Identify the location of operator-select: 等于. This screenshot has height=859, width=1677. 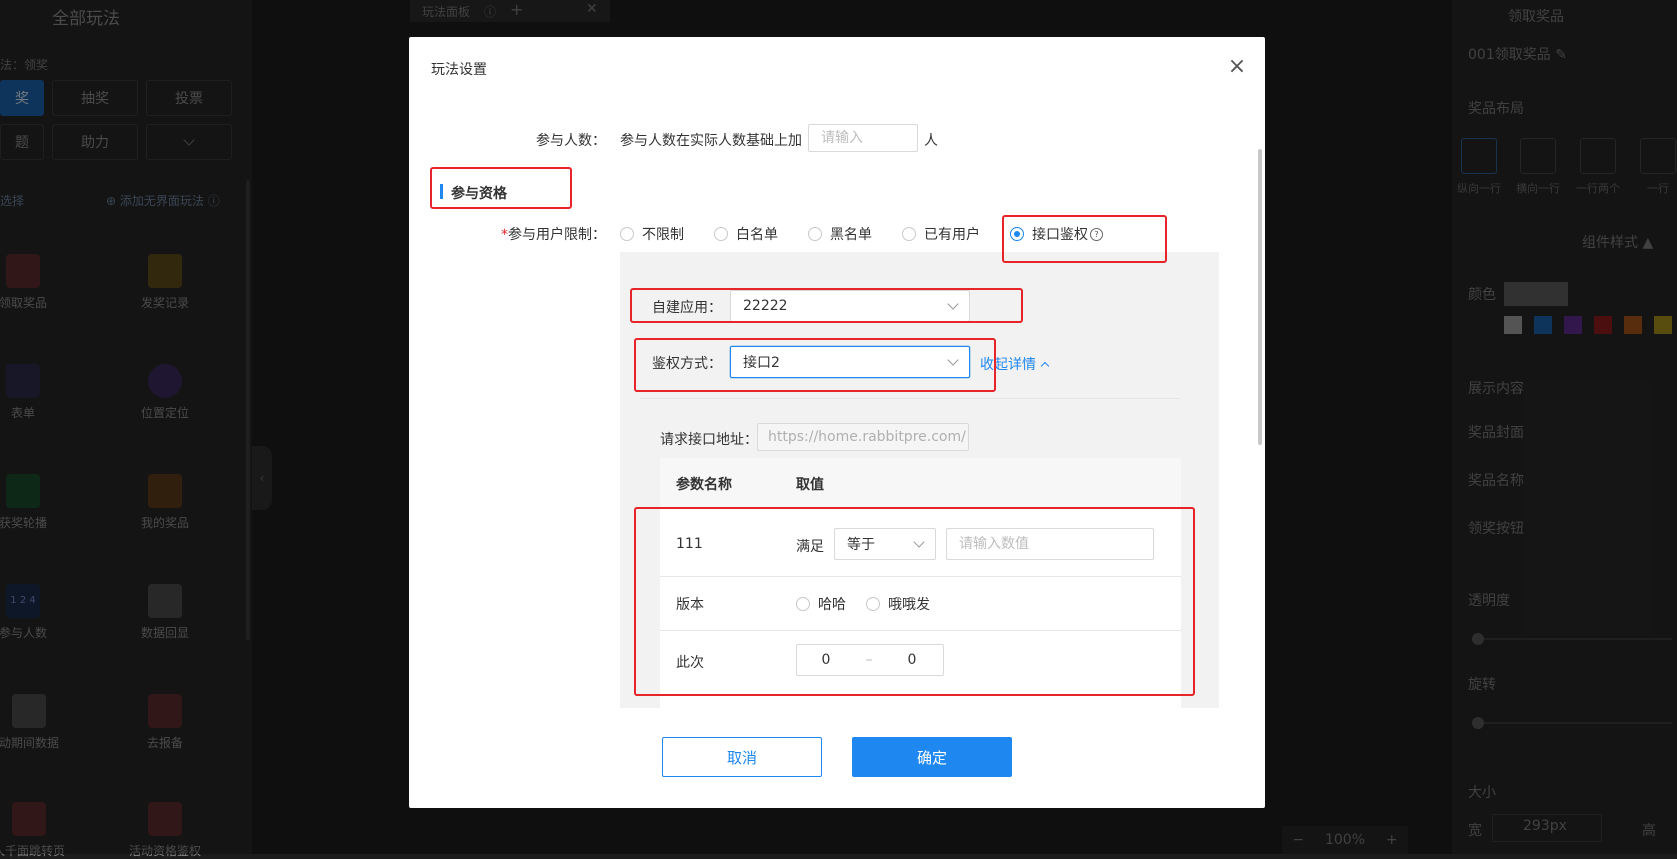
(885, 544).